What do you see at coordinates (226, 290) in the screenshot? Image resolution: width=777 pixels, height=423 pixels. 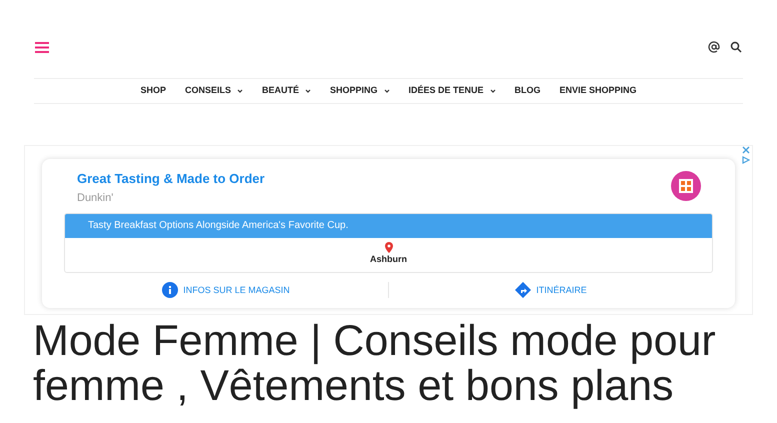 I see `ad-action-link: INFOS SUR LE MAGASIN` at bounding box center [226, 290].